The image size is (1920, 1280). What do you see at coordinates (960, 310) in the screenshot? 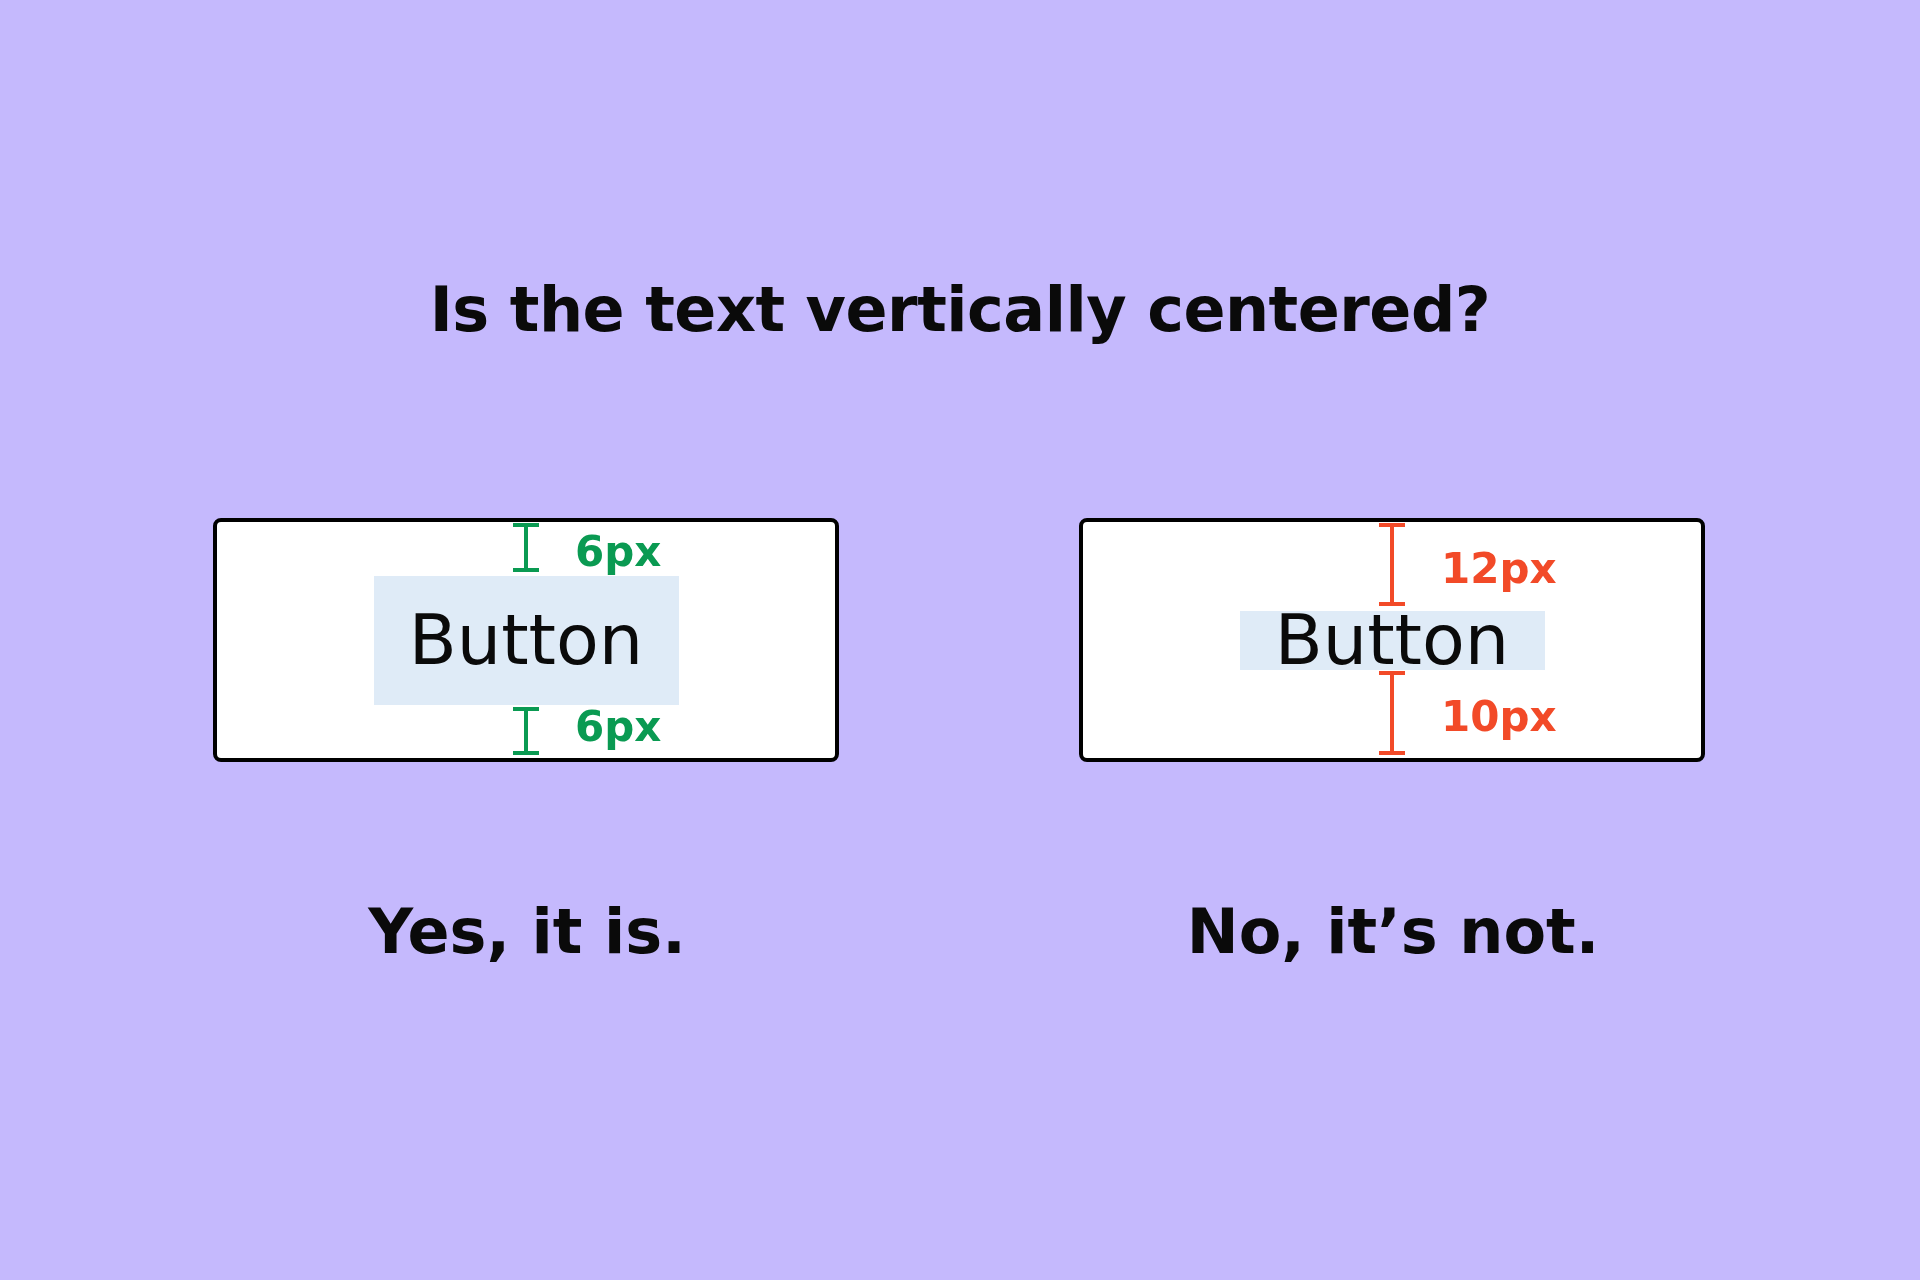
I see `heading: Is the text vertically centered?` at bounding box center [960, 310].